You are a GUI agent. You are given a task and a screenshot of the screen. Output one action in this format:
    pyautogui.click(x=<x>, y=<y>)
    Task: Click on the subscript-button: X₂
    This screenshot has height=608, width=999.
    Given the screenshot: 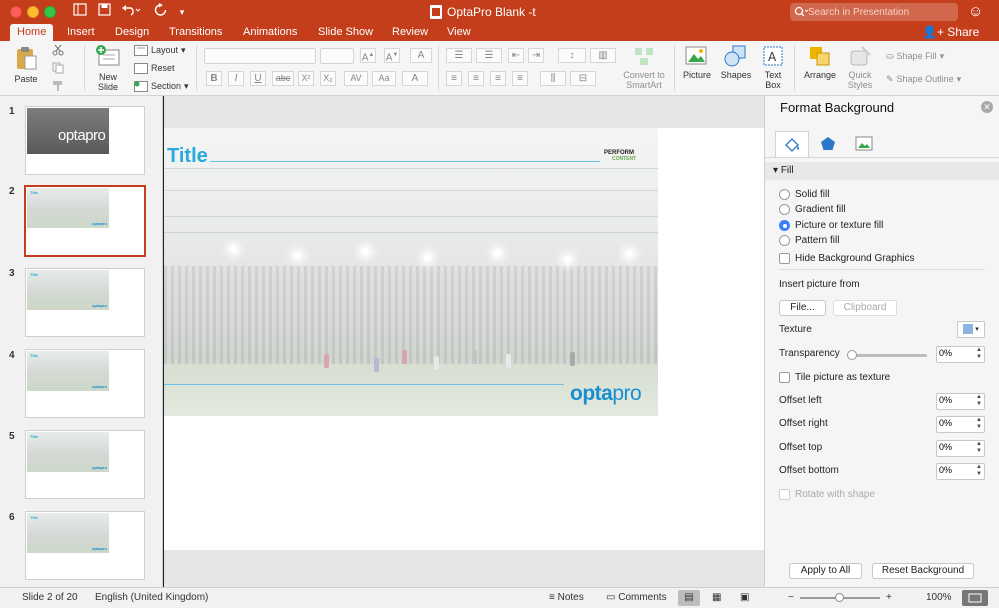 What is the action you would take?
    pyautogui.click(x=328, y=78)
    